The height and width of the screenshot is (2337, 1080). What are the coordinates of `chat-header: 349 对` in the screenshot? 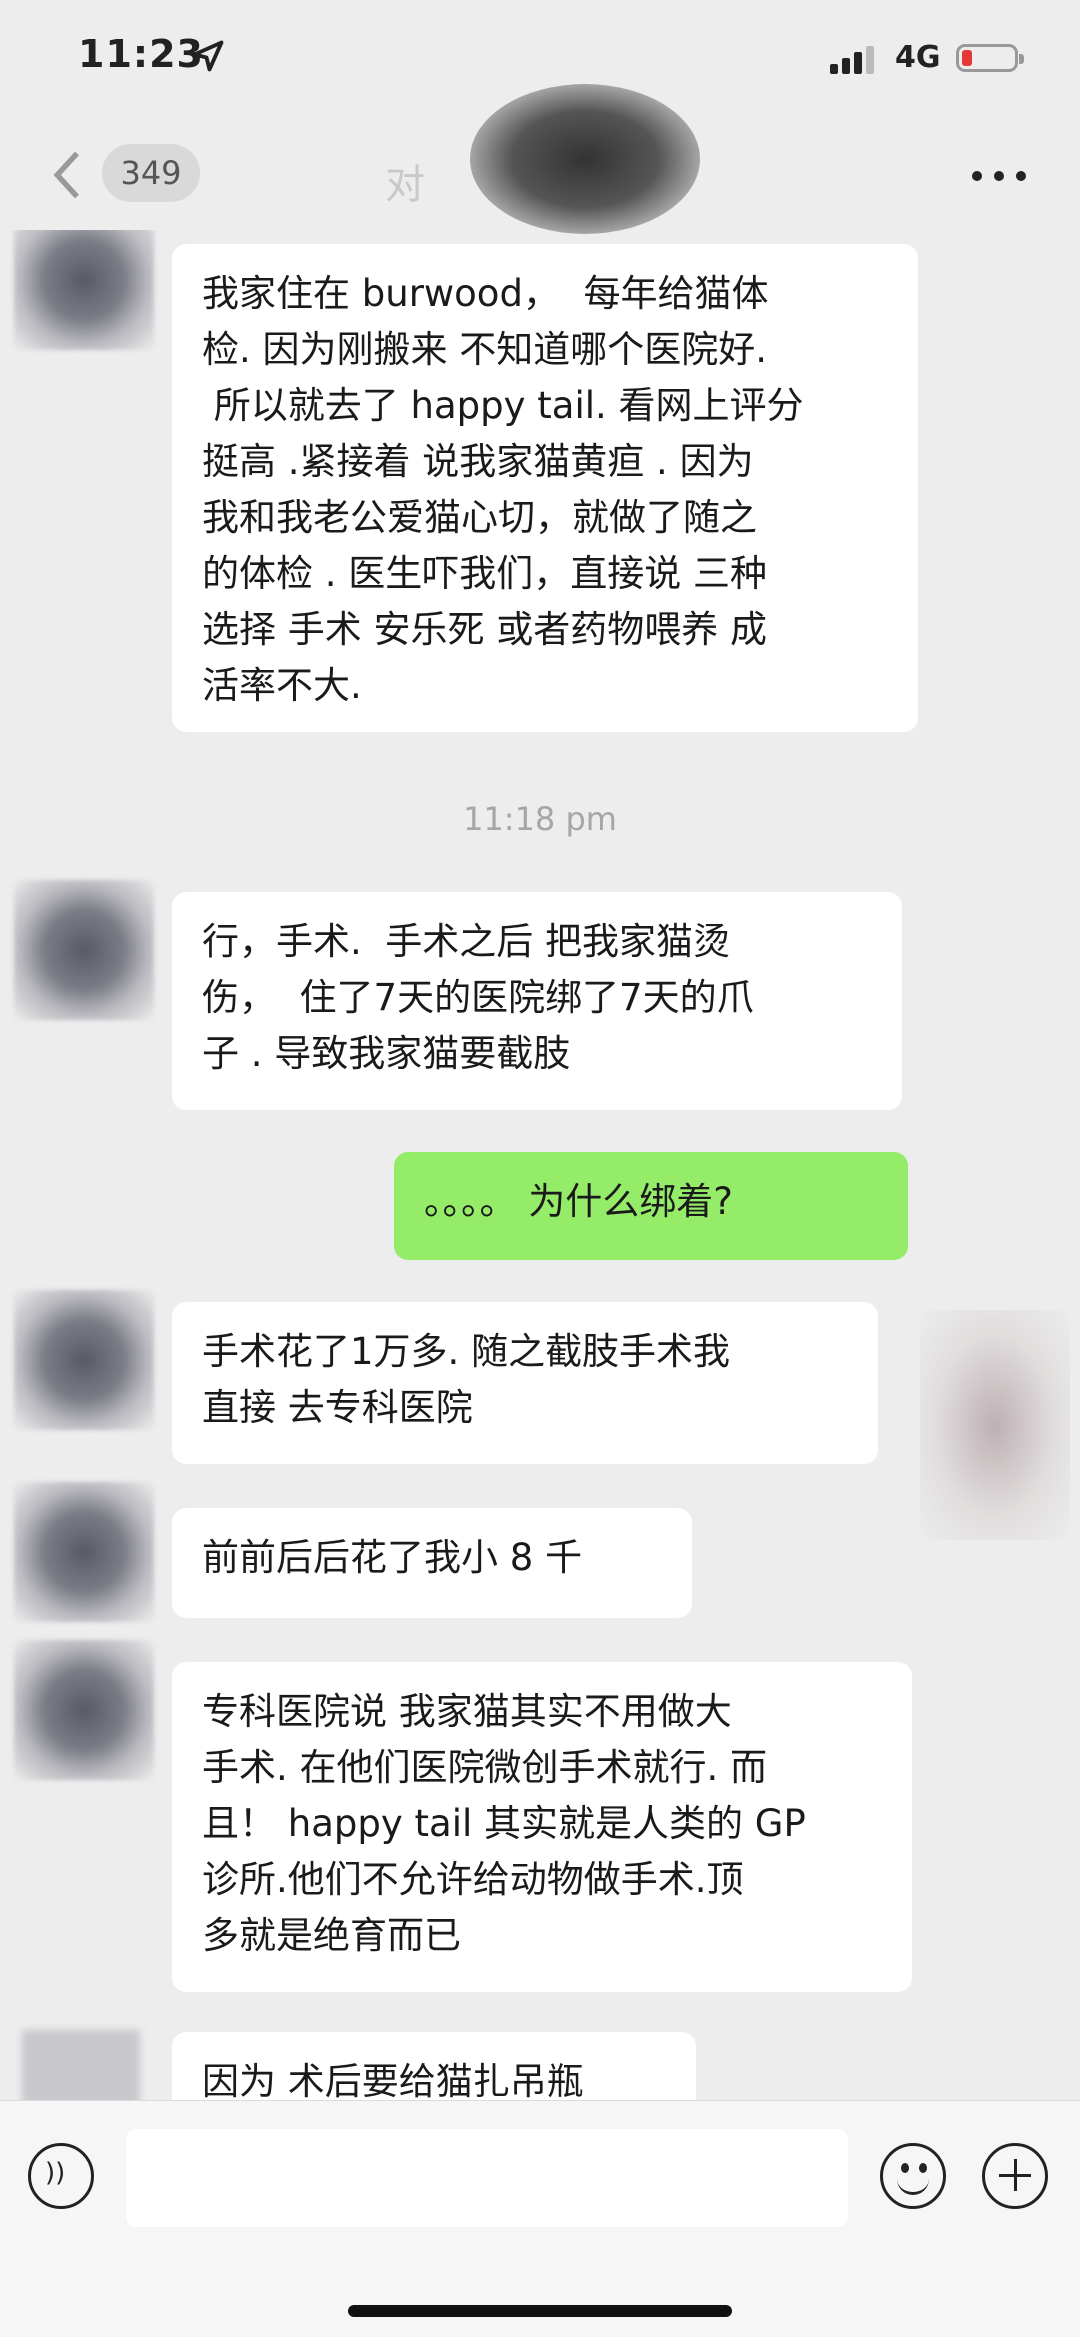 It's located at (540, 159).